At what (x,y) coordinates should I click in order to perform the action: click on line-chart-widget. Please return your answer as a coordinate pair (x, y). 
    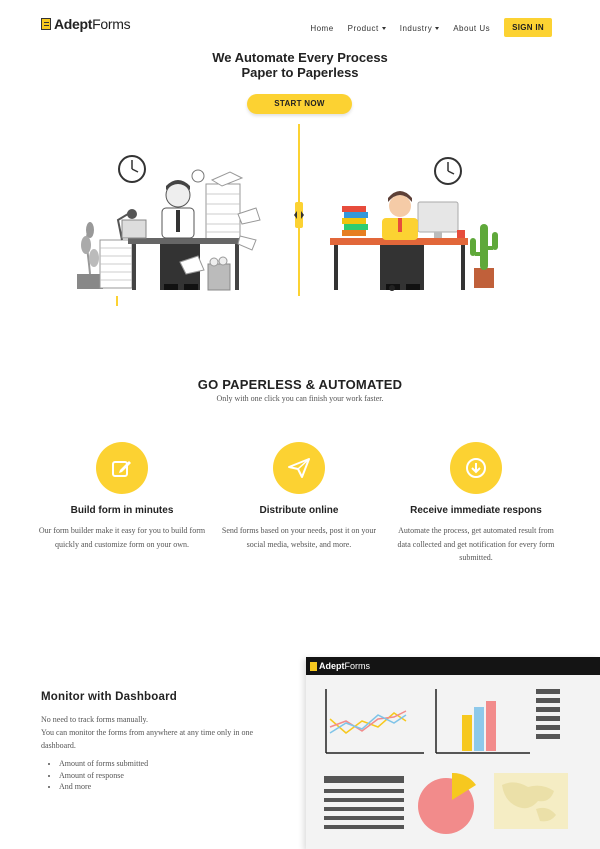
    Looking at the image, I should click on (374, 721).